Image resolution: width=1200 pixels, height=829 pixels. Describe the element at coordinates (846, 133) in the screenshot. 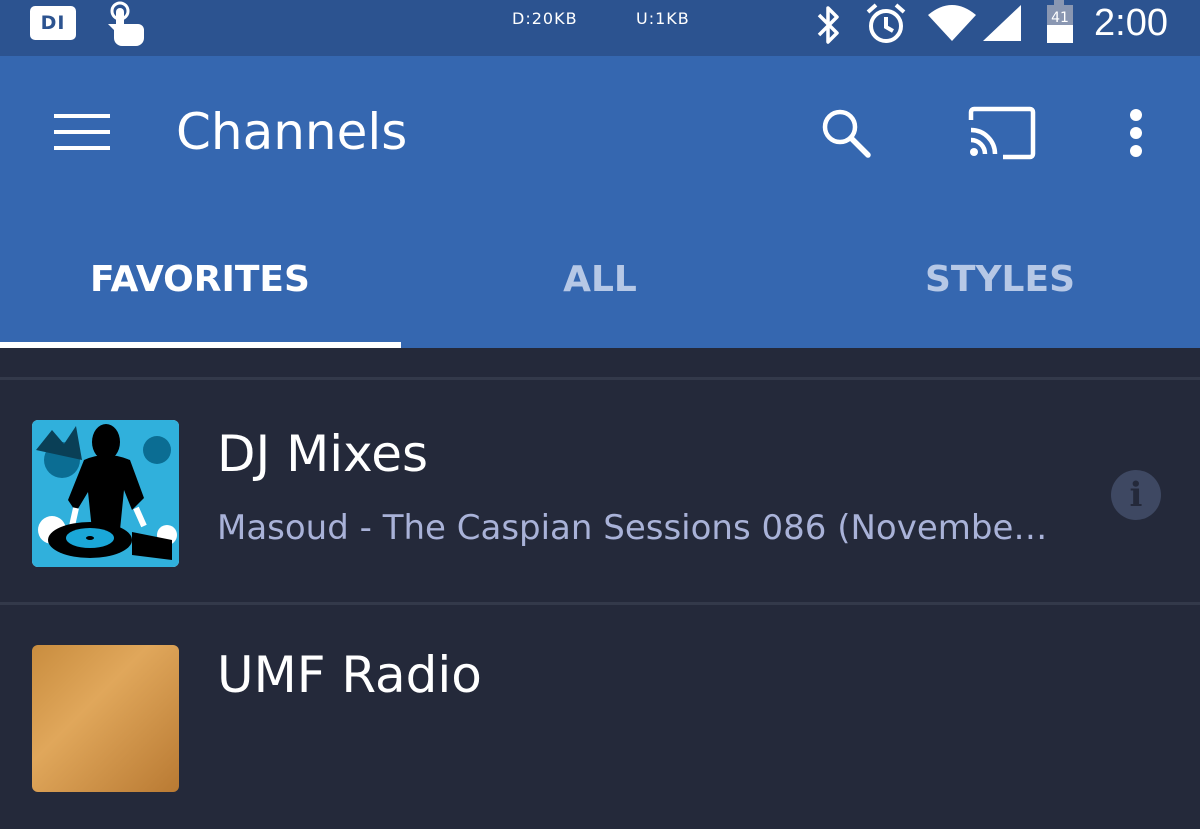

I see `search-icon` at that location.